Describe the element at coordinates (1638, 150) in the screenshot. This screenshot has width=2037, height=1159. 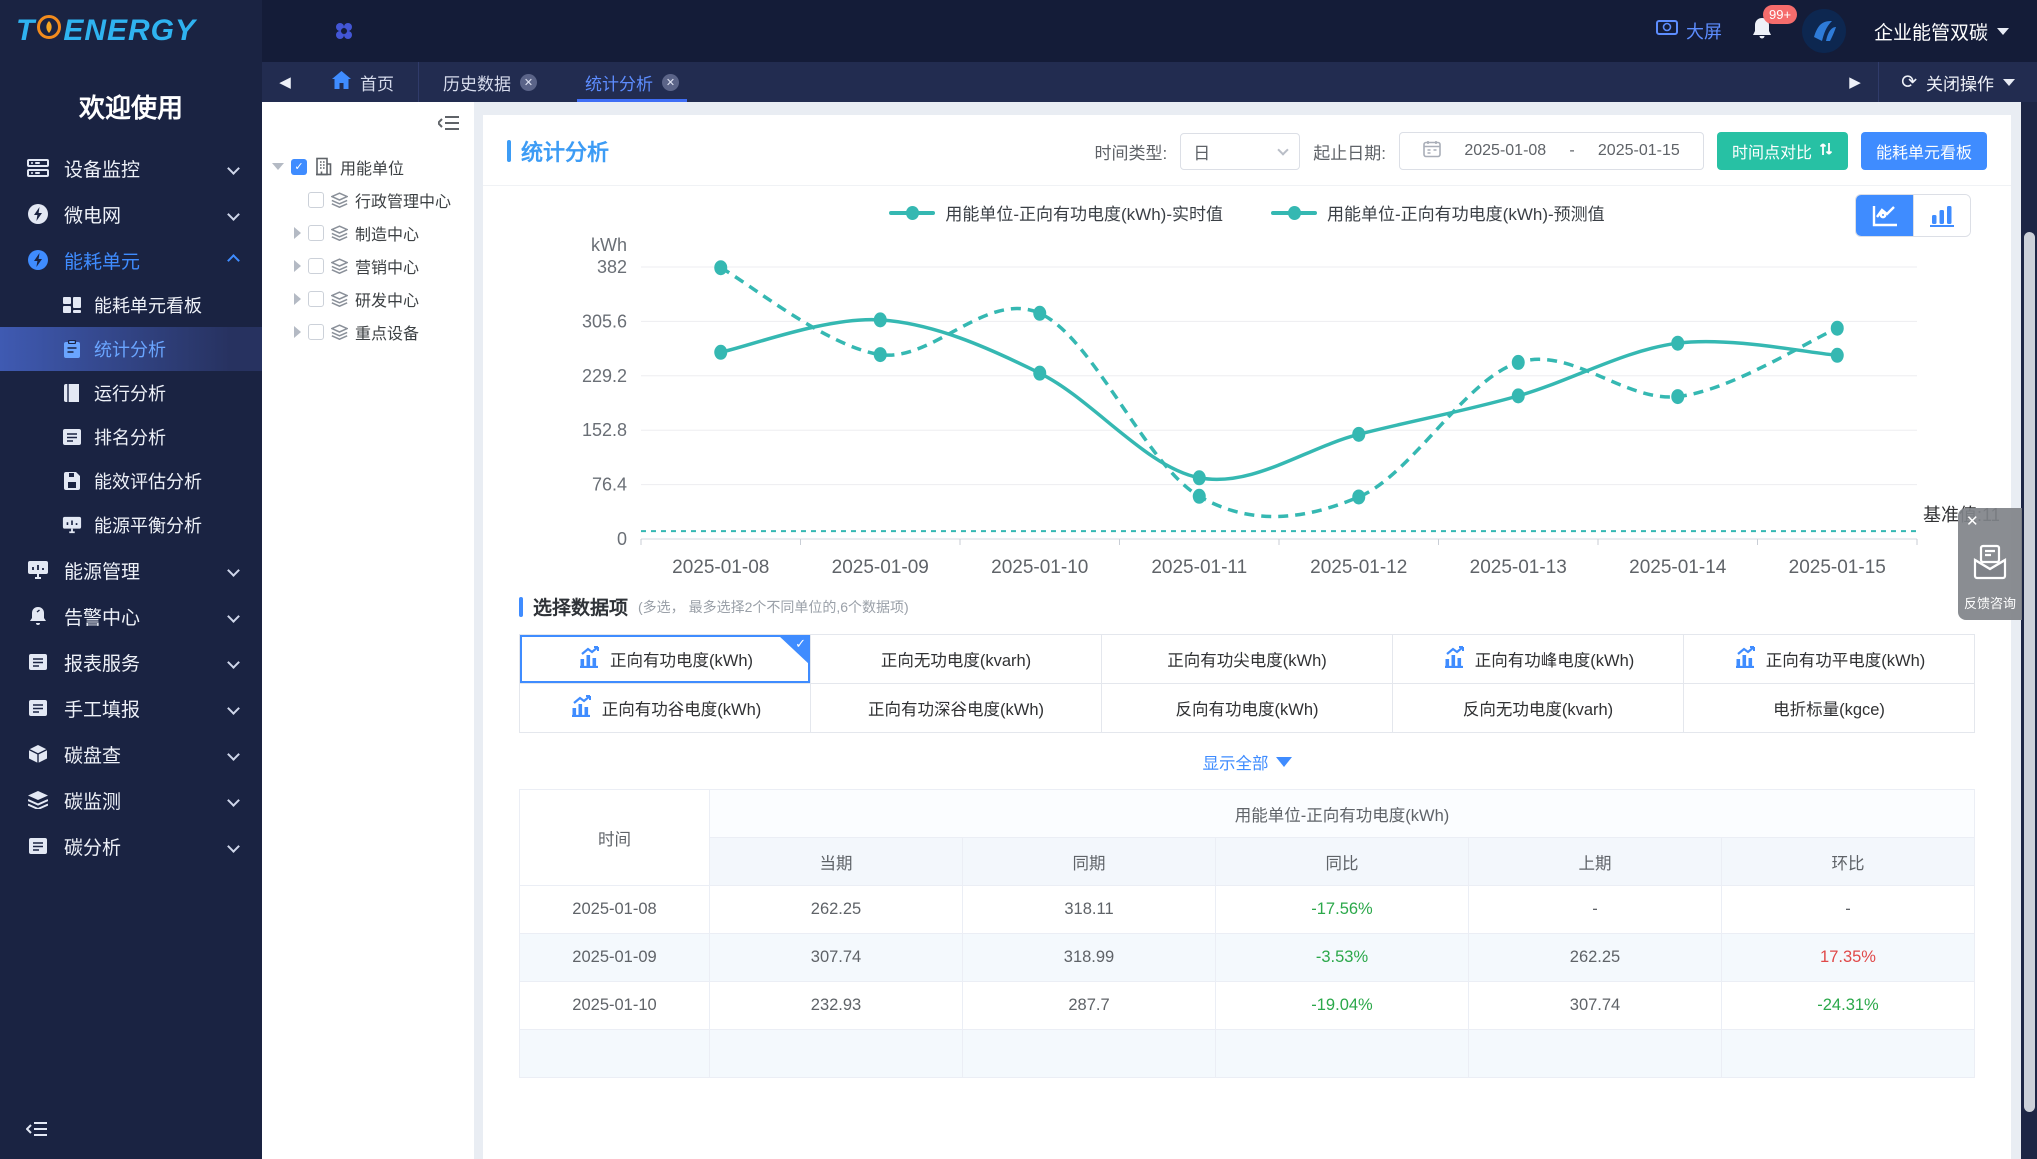
I see `date-end: 2025-01-15` at that location.